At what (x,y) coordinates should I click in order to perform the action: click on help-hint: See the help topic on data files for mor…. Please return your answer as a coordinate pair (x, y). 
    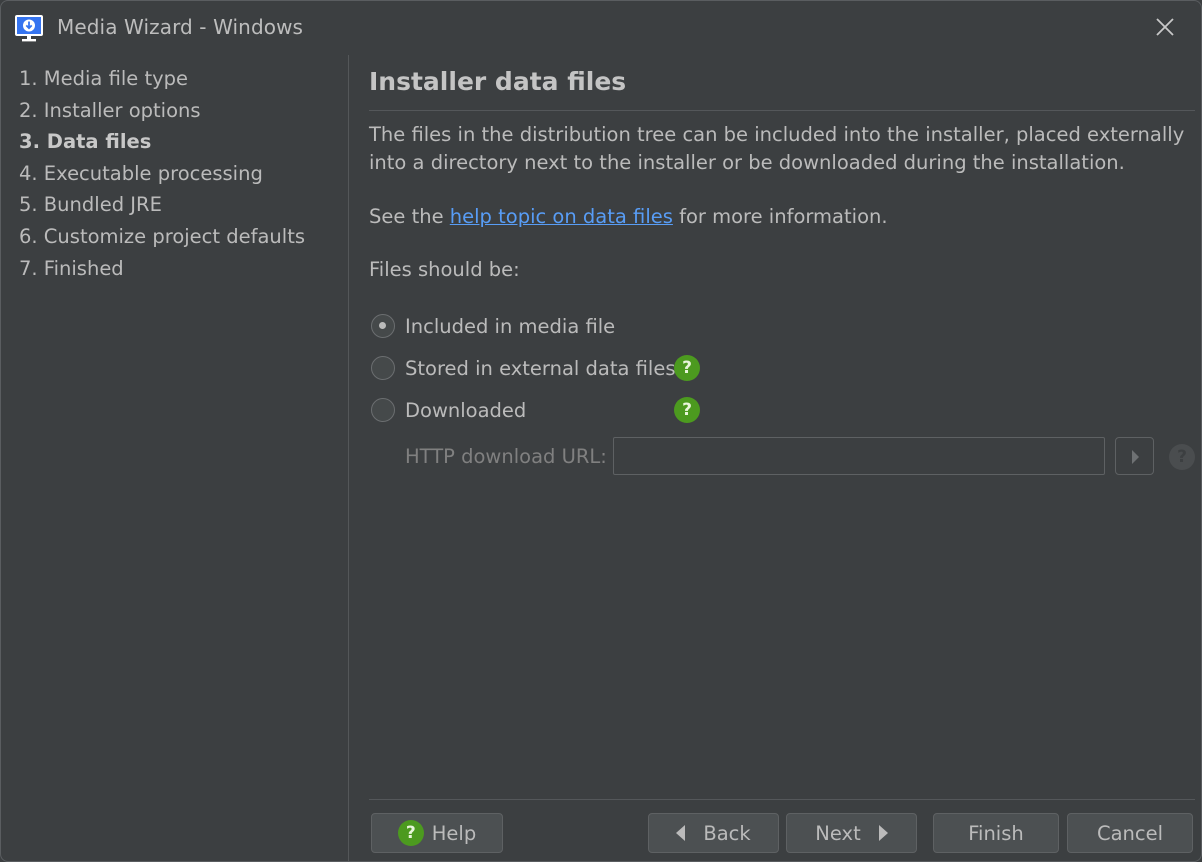
    Looking at the image, I should click on (628, 217).